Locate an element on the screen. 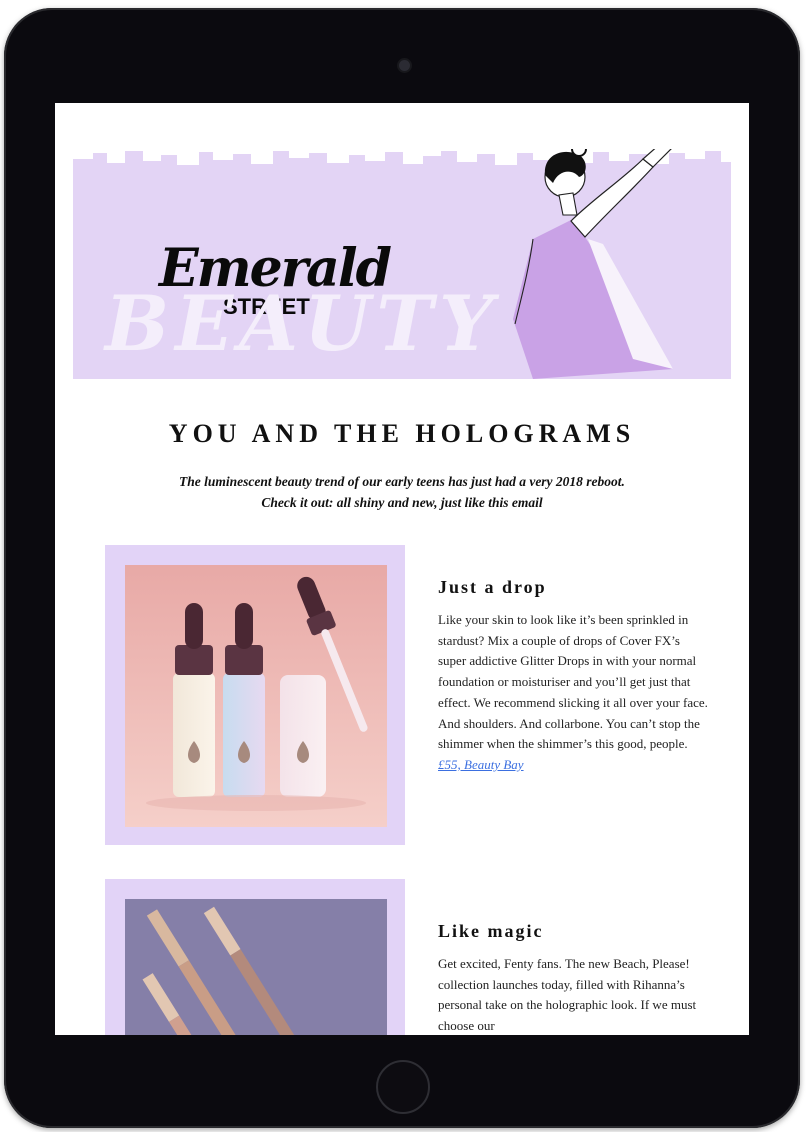 The height and width of the screenshot is (1132, 806). article-link-1: £55, Beauty Bay is located at coordinates (481, 764).